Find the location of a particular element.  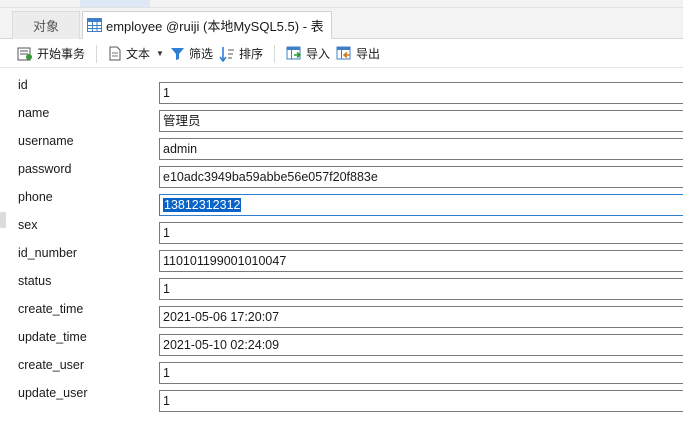

field-value-create-user: 1 is located at coordinates (421, 373).